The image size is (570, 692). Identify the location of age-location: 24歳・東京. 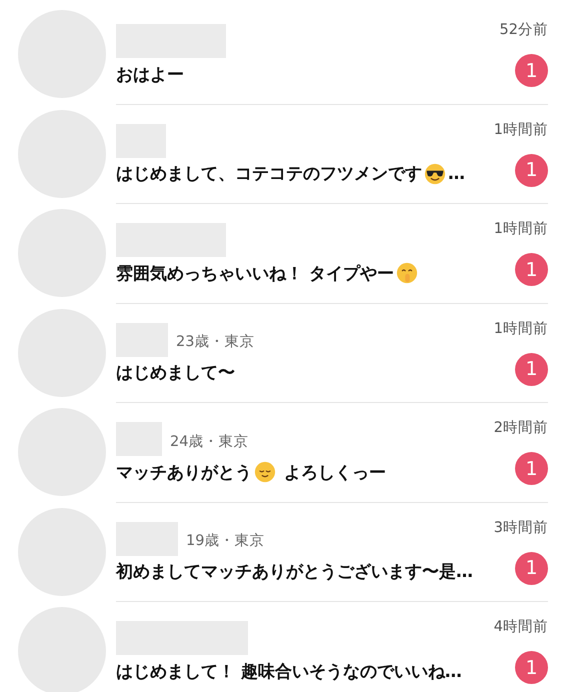
(209, 441).